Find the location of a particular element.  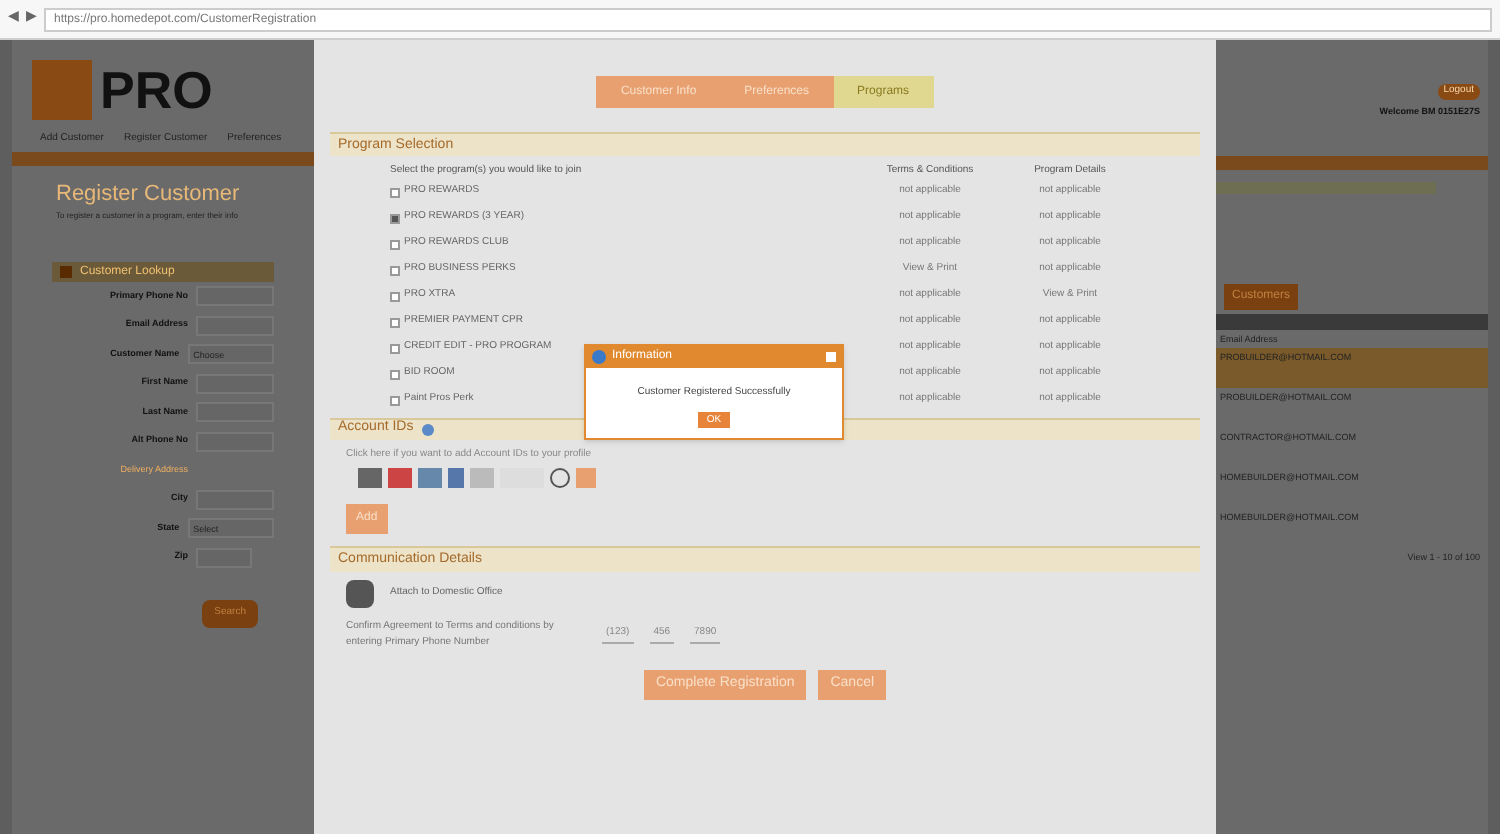

page-title: Register Customer is located at coordinates (149, 194).